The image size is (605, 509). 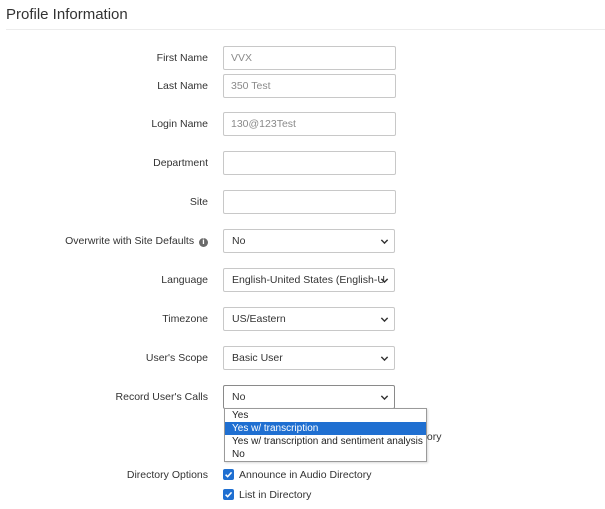 I want to click on department-label: Department, so click(x=180, y=163).